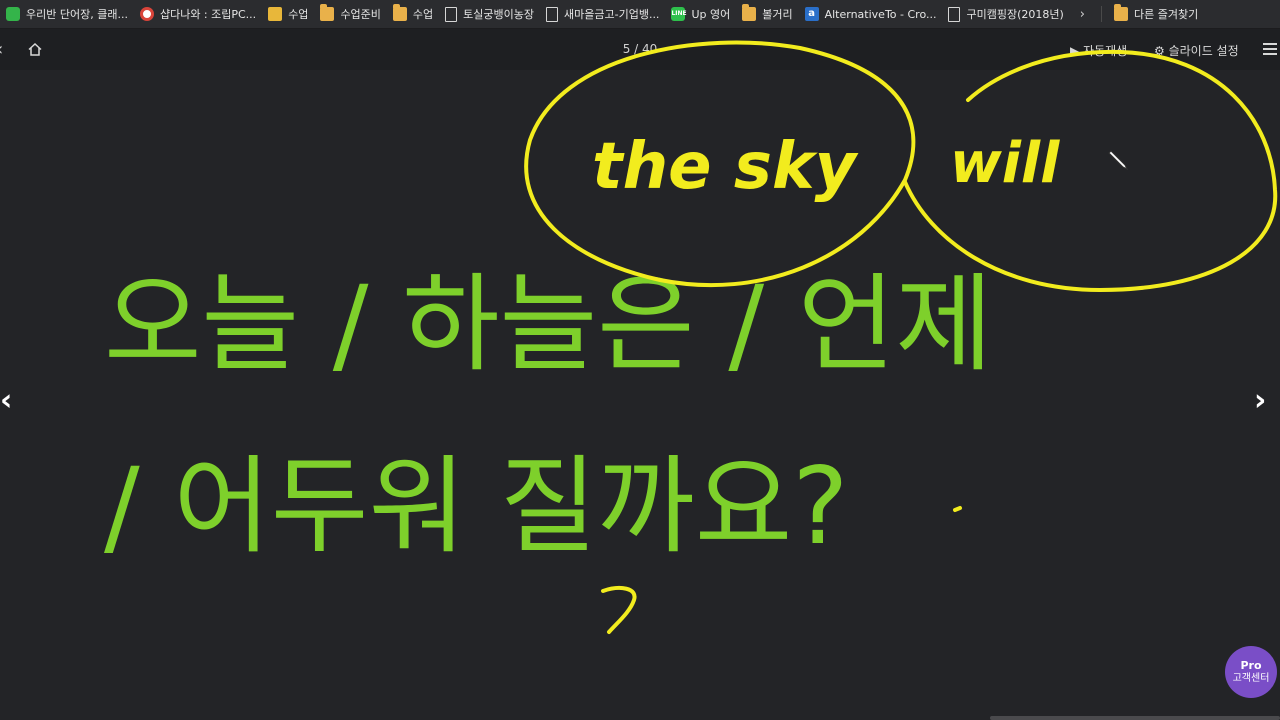 This screenshot has height=720, width=1280. Describe the element at coordinates (360, 14) in the screenshot. I see `bookmark-label: 수업준비` at that location.